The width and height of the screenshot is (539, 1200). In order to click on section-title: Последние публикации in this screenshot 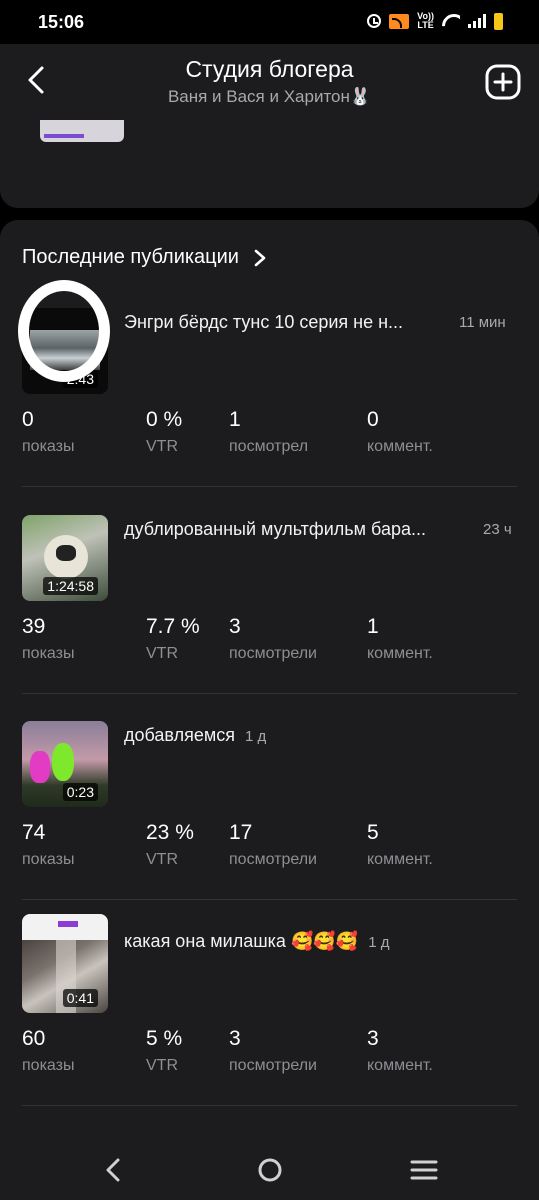, I will do `click(130, 257)`.